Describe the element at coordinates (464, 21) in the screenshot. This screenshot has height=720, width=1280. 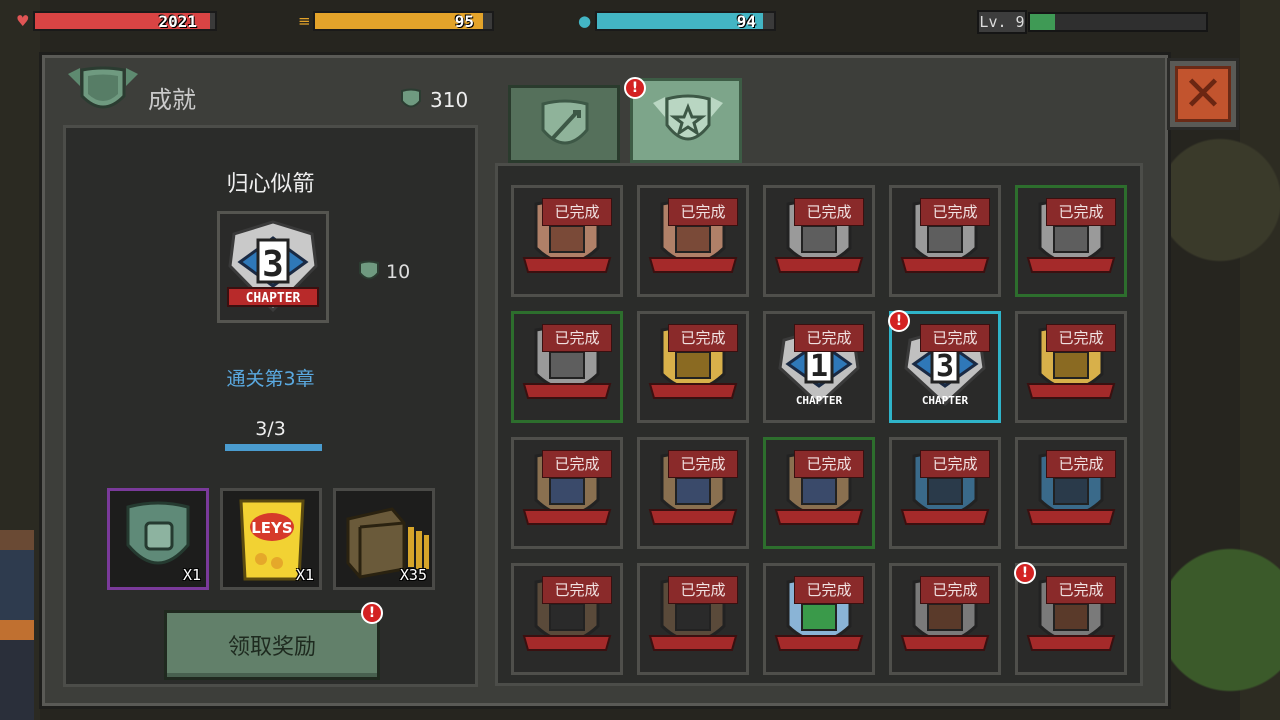
I see `food-value: 95` at that location.